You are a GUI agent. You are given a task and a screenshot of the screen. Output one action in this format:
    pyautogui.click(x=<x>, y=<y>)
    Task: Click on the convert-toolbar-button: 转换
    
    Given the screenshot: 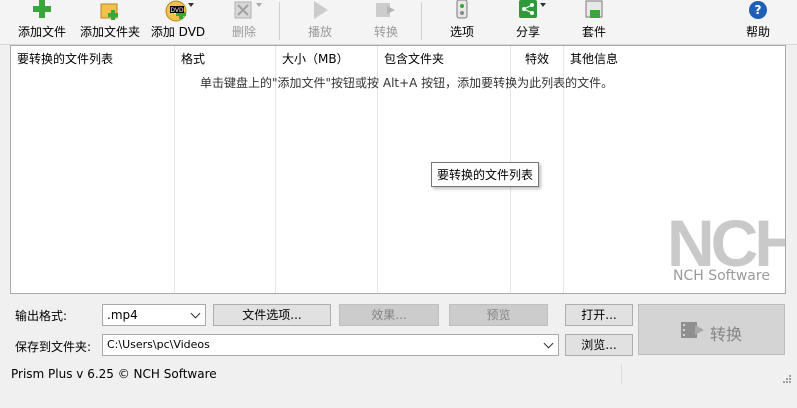 What is the action you would take?
    pyautogui.click(x=386, y=22)
    